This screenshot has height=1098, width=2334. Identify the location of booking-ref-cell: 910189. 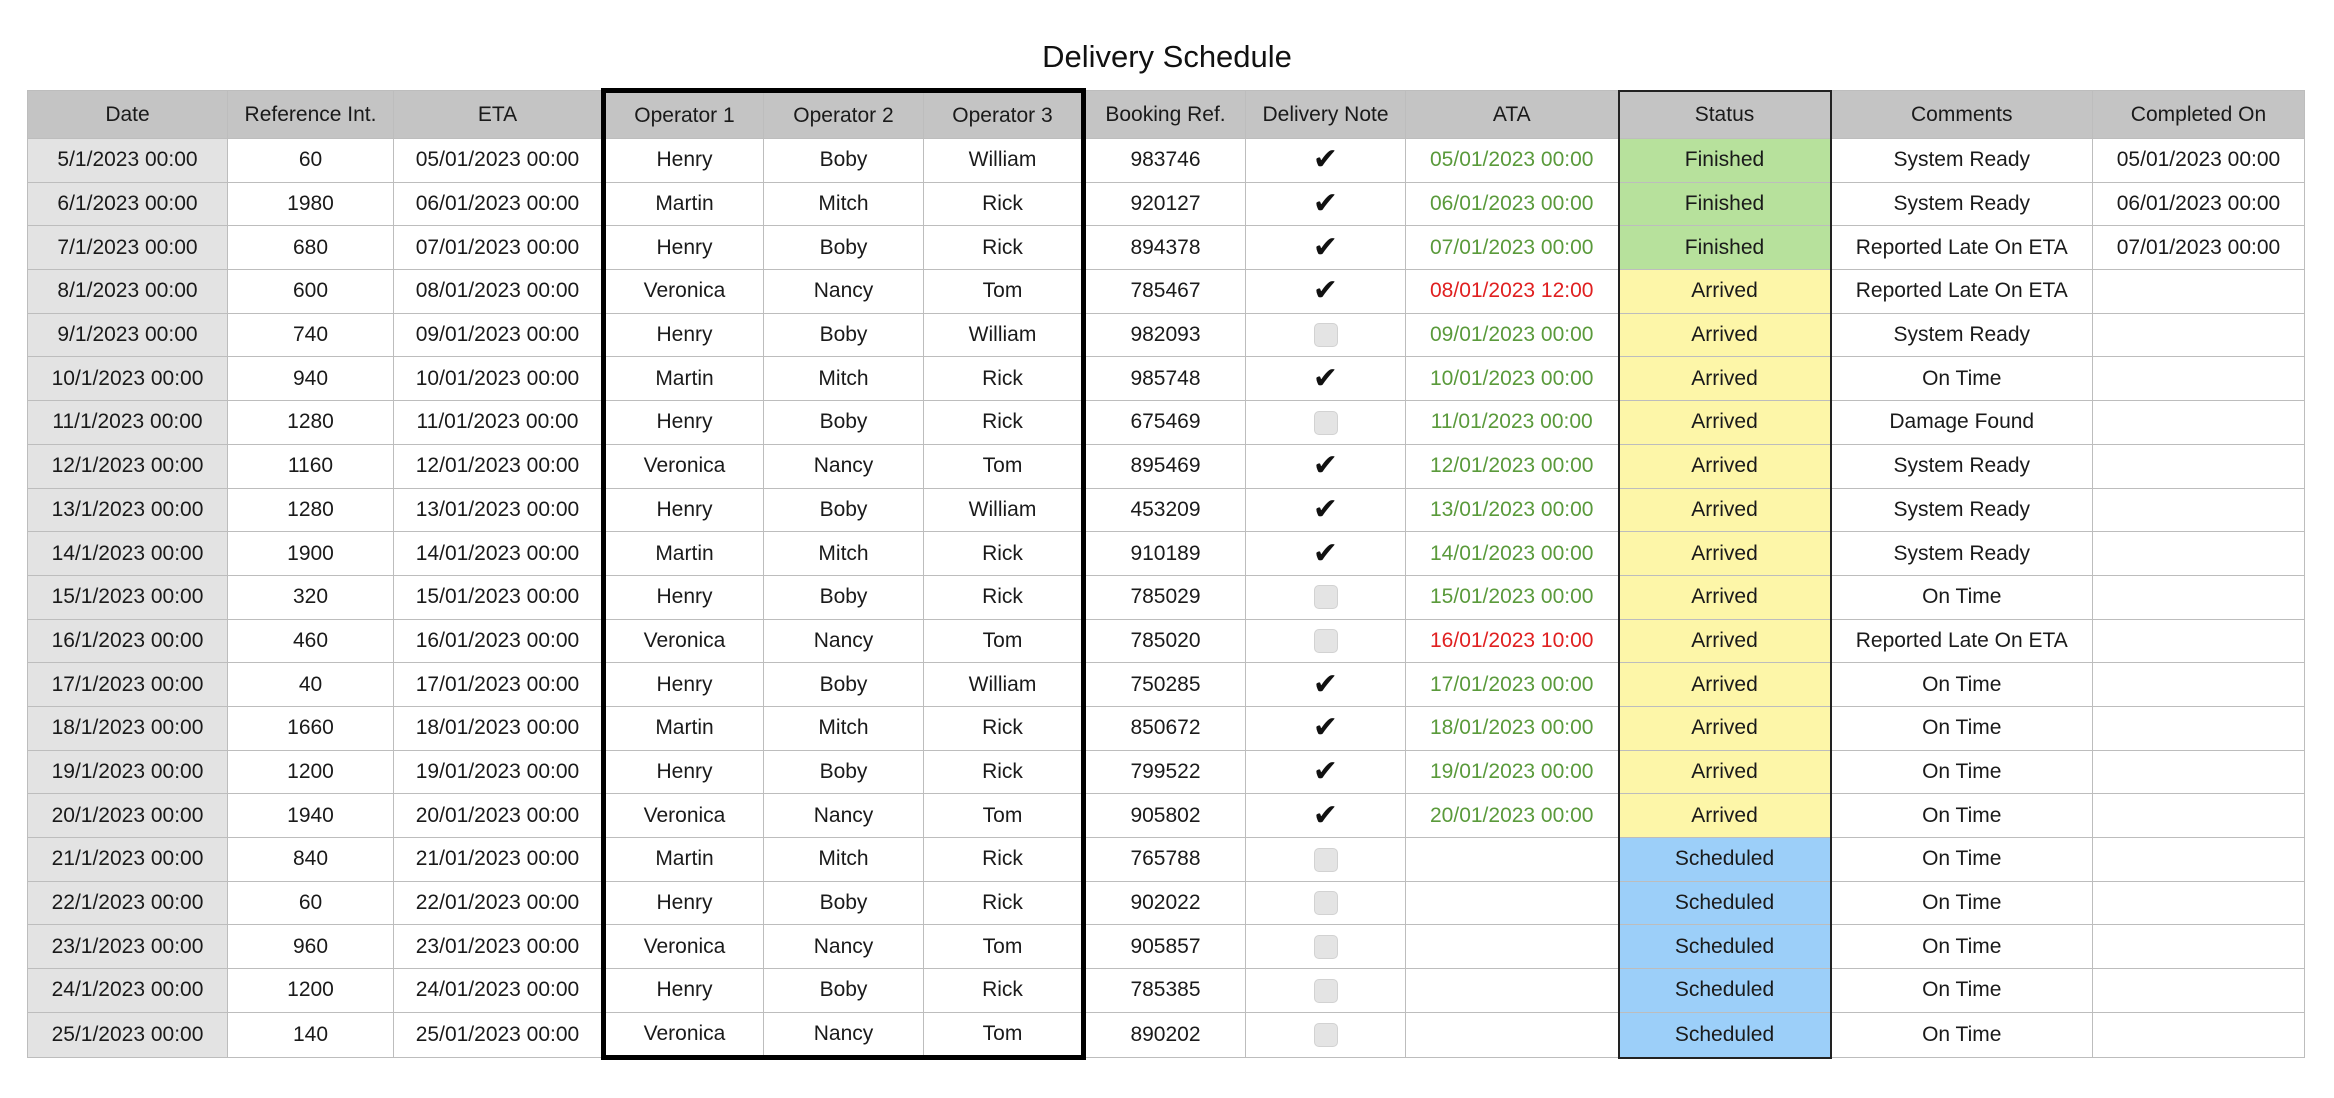
(1164, 553).